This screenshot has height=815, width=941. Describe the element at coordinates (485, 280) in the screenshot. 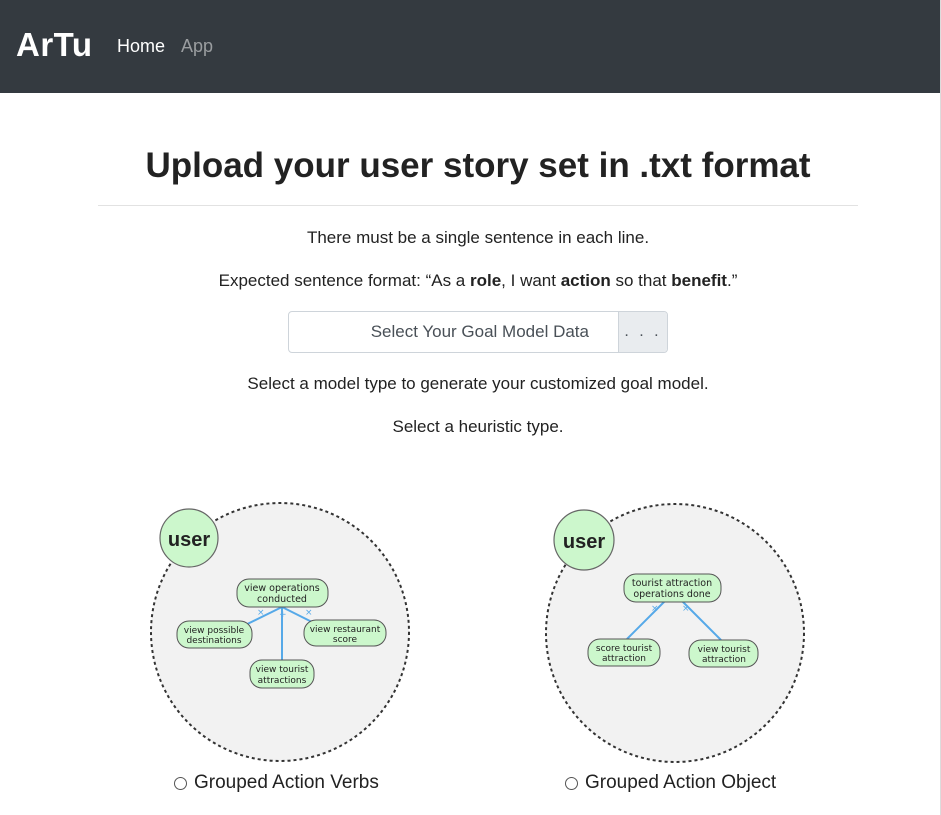

I see `format-role: role` at that location.